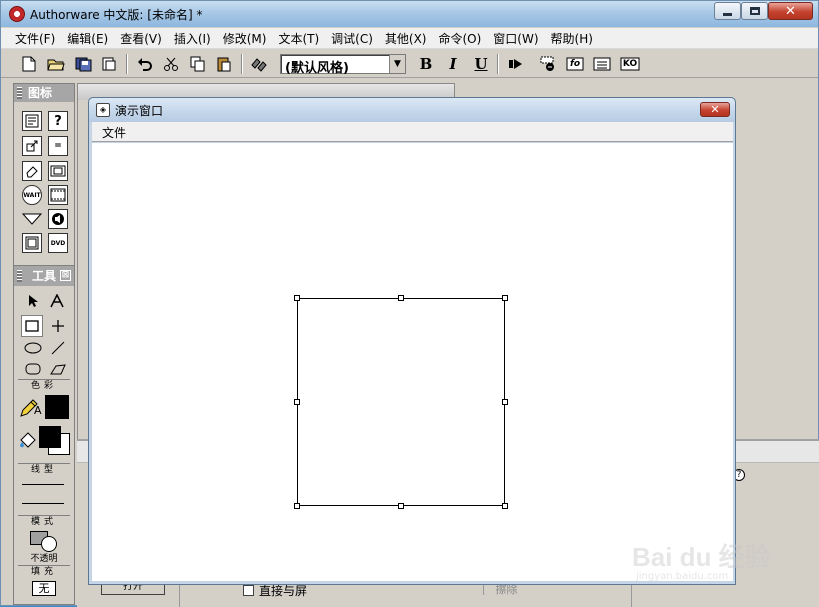 The image size is (819, 607). Describe the element at coordinates (259, 64) in the screenshot. I see `find-button` at that location.